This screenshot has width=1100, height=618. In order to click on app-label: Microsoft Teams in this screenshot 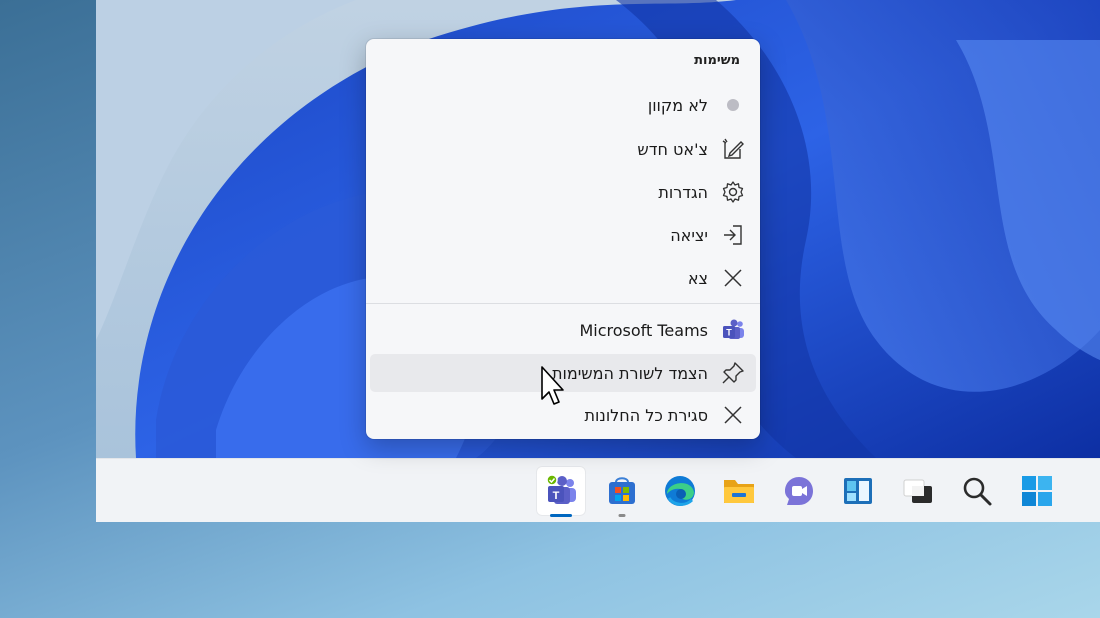, I will do `click(643, 330)`.